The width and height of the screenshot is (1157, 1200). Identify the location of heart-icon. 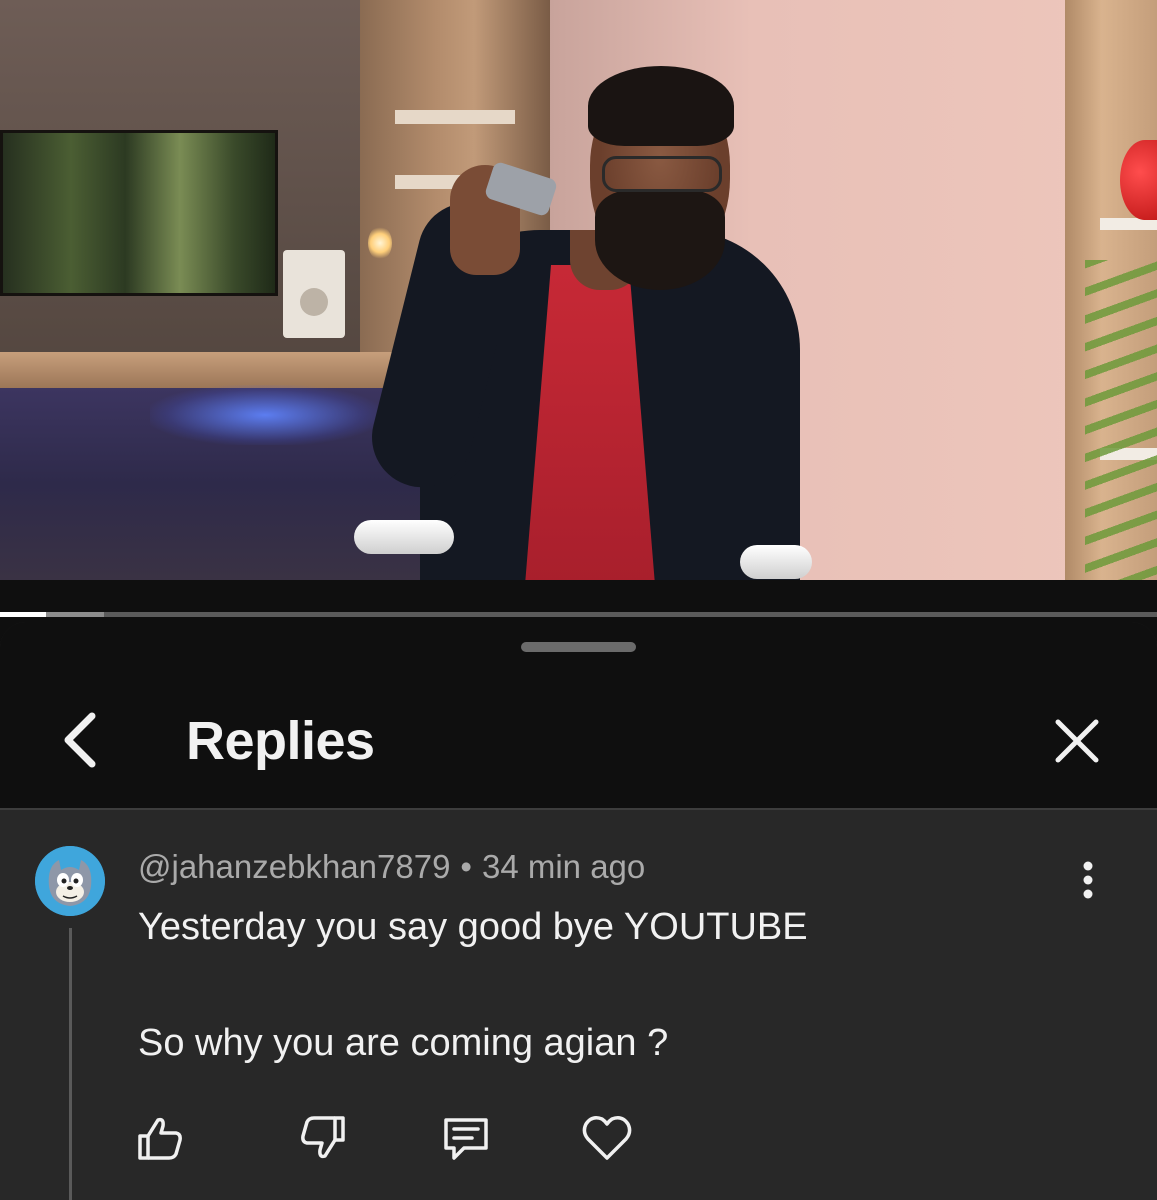
(607, 1138).